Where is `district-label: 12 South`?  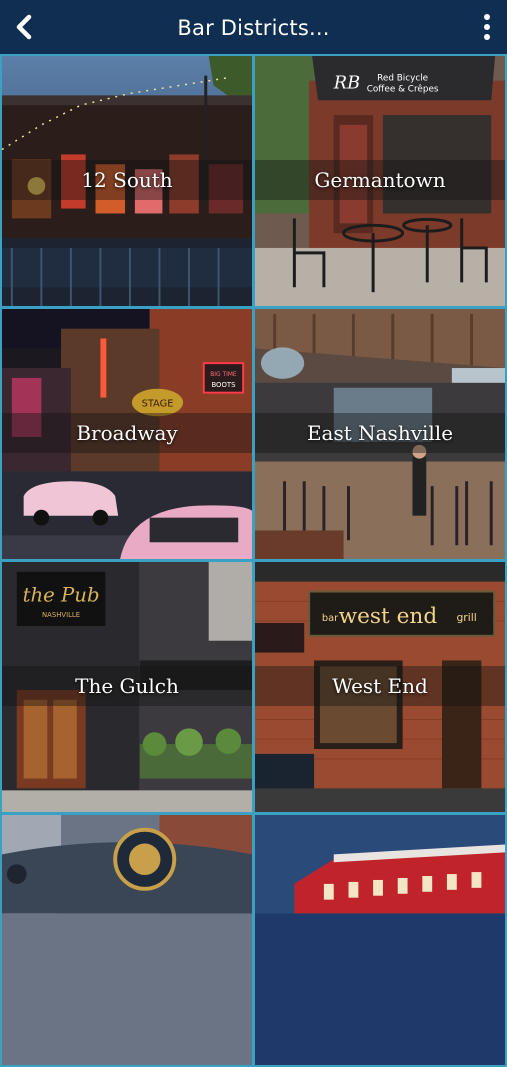
district-label: 12 South is located at coordinates (127, 180).